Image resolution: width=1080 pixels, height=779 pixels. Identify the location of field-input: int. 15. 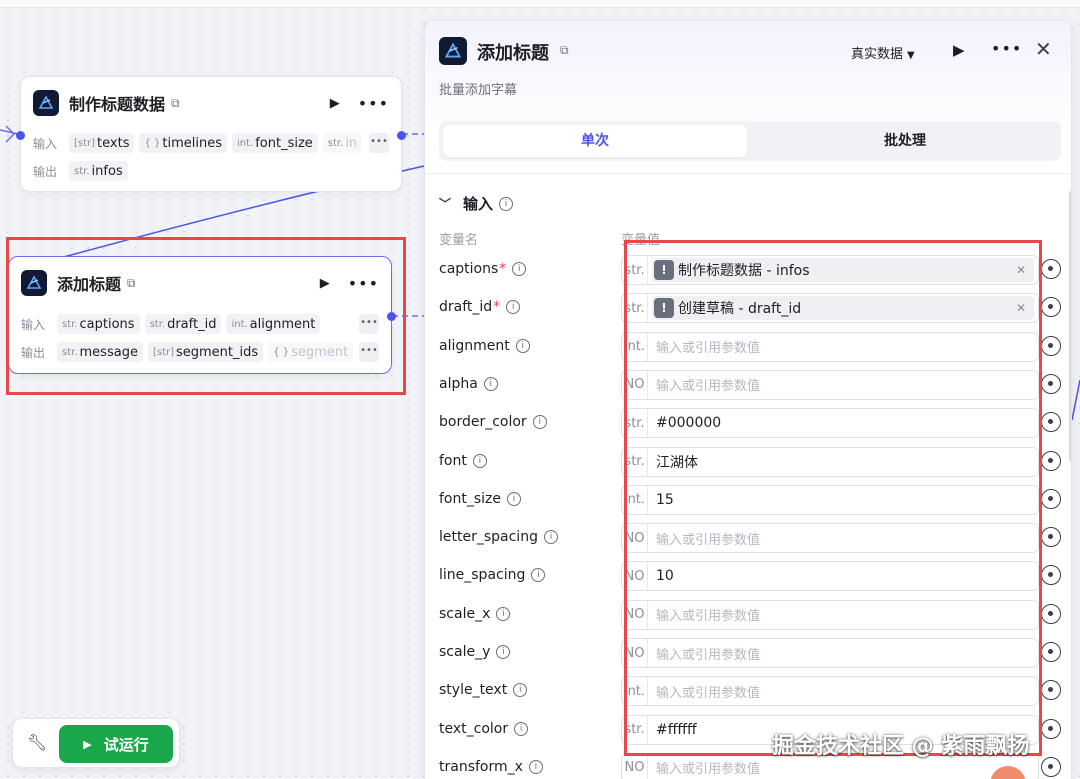
(830, 499).